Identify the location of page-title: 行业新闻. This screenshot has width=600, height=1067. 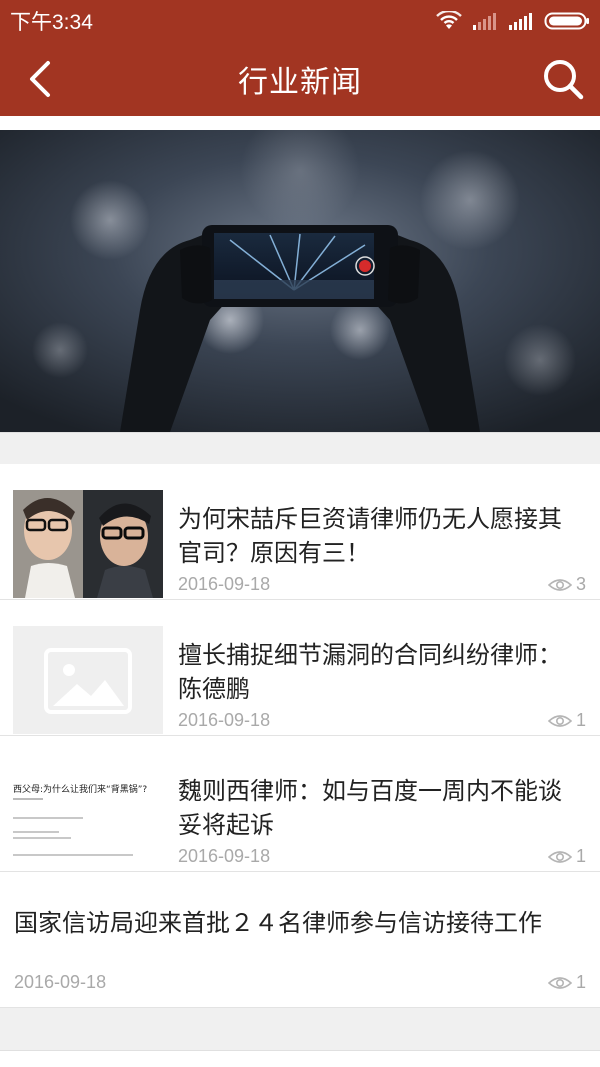
(300, 82).